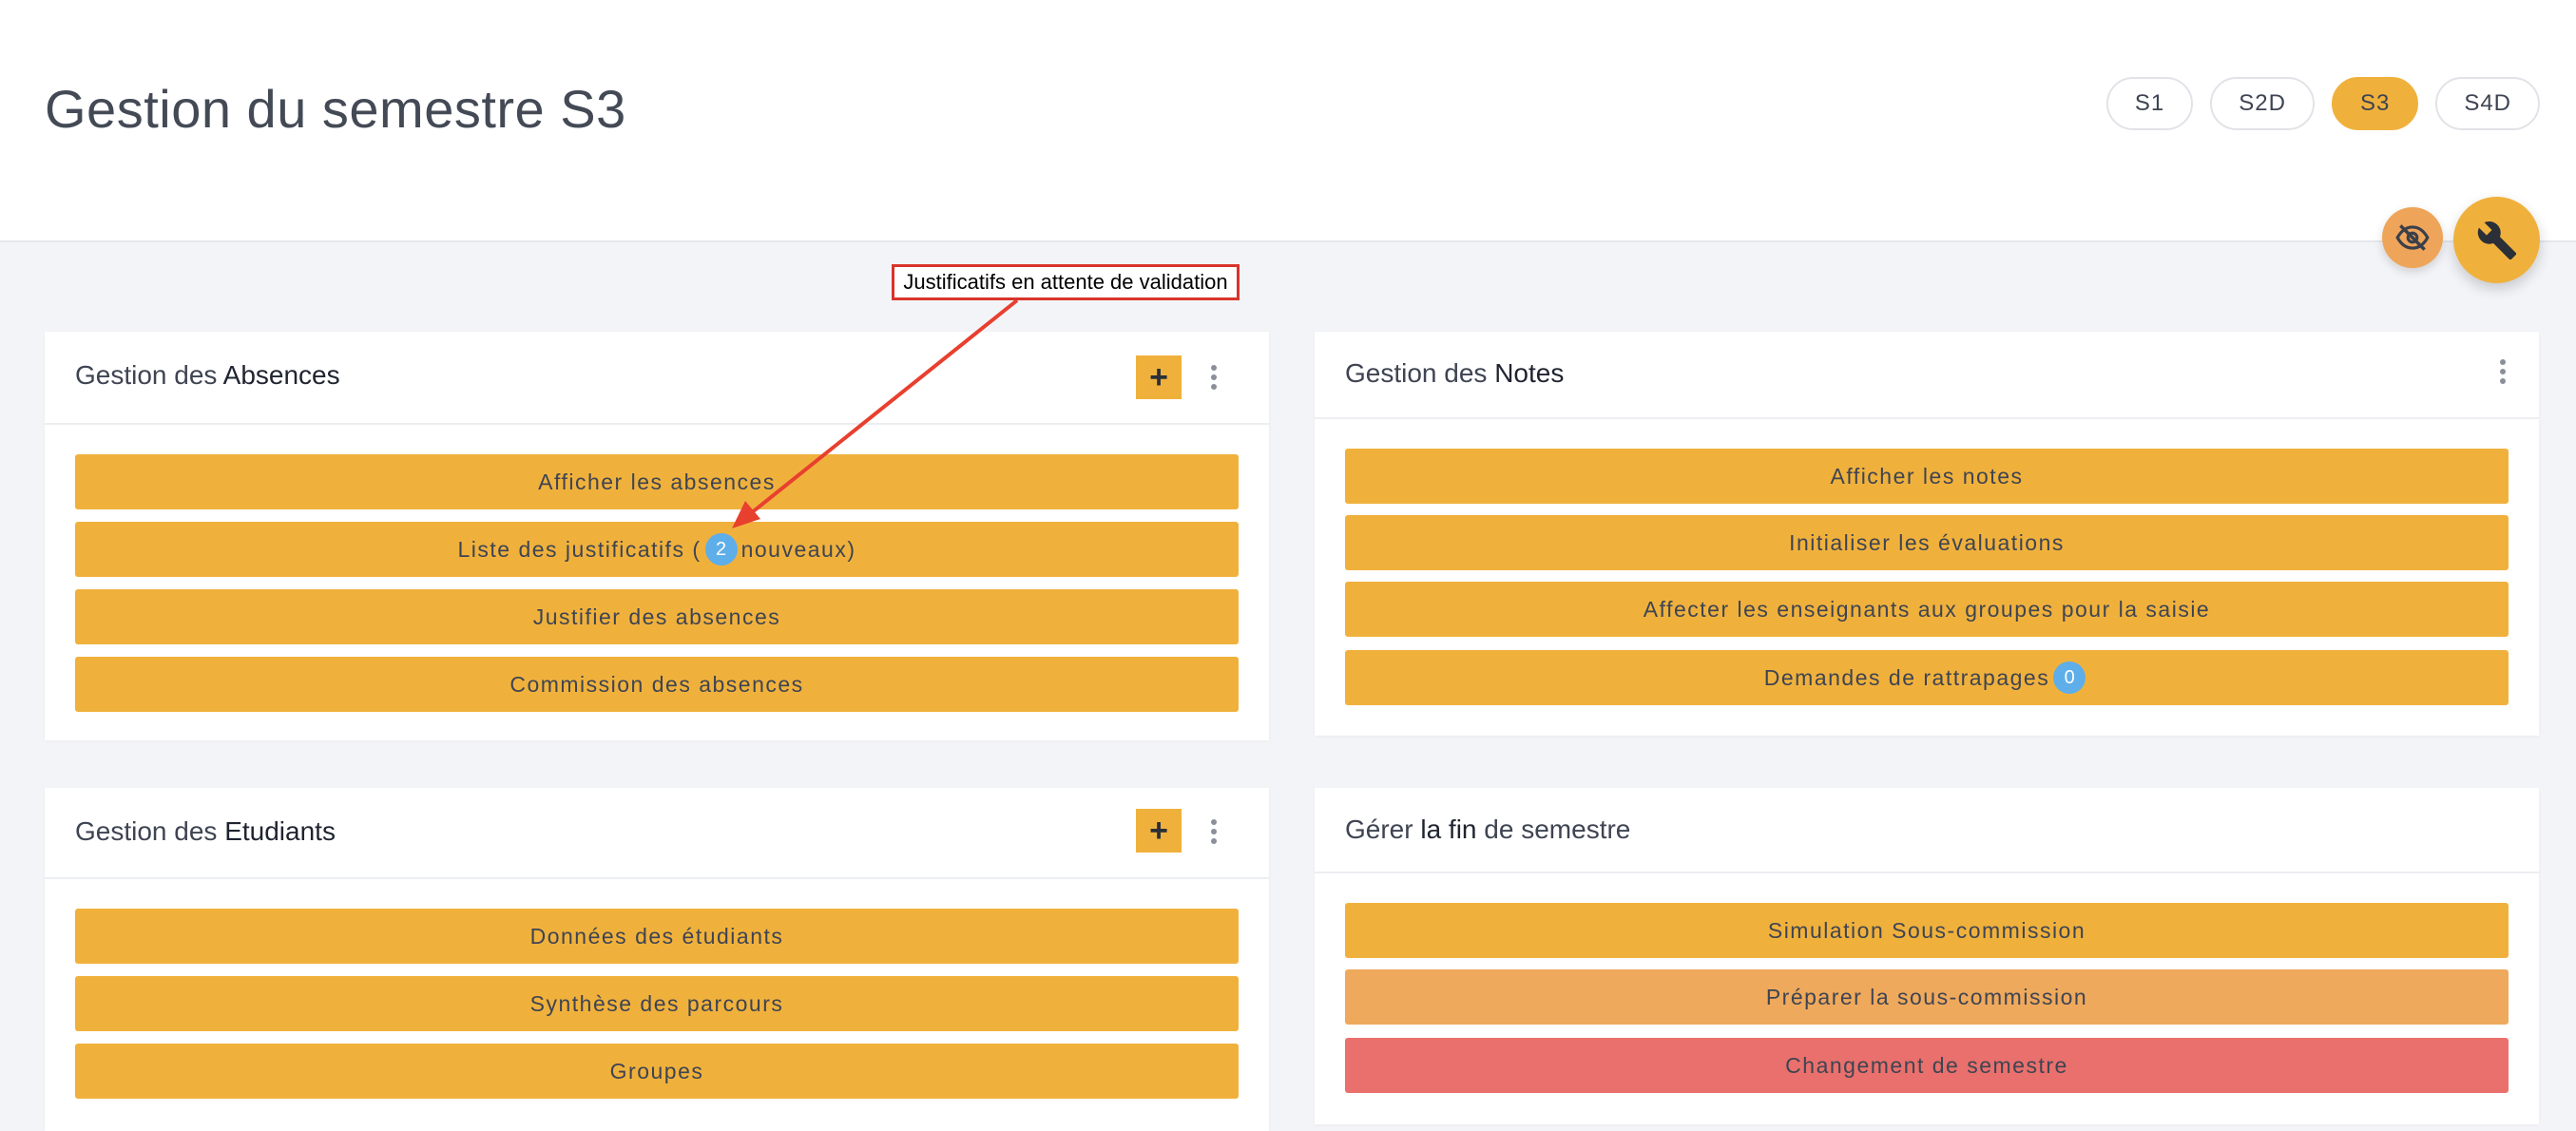  Describe the element at coordinates (1066, 282) in the screenshot. I see `annotation-label: Justificatifs en attente de validation` at that location.